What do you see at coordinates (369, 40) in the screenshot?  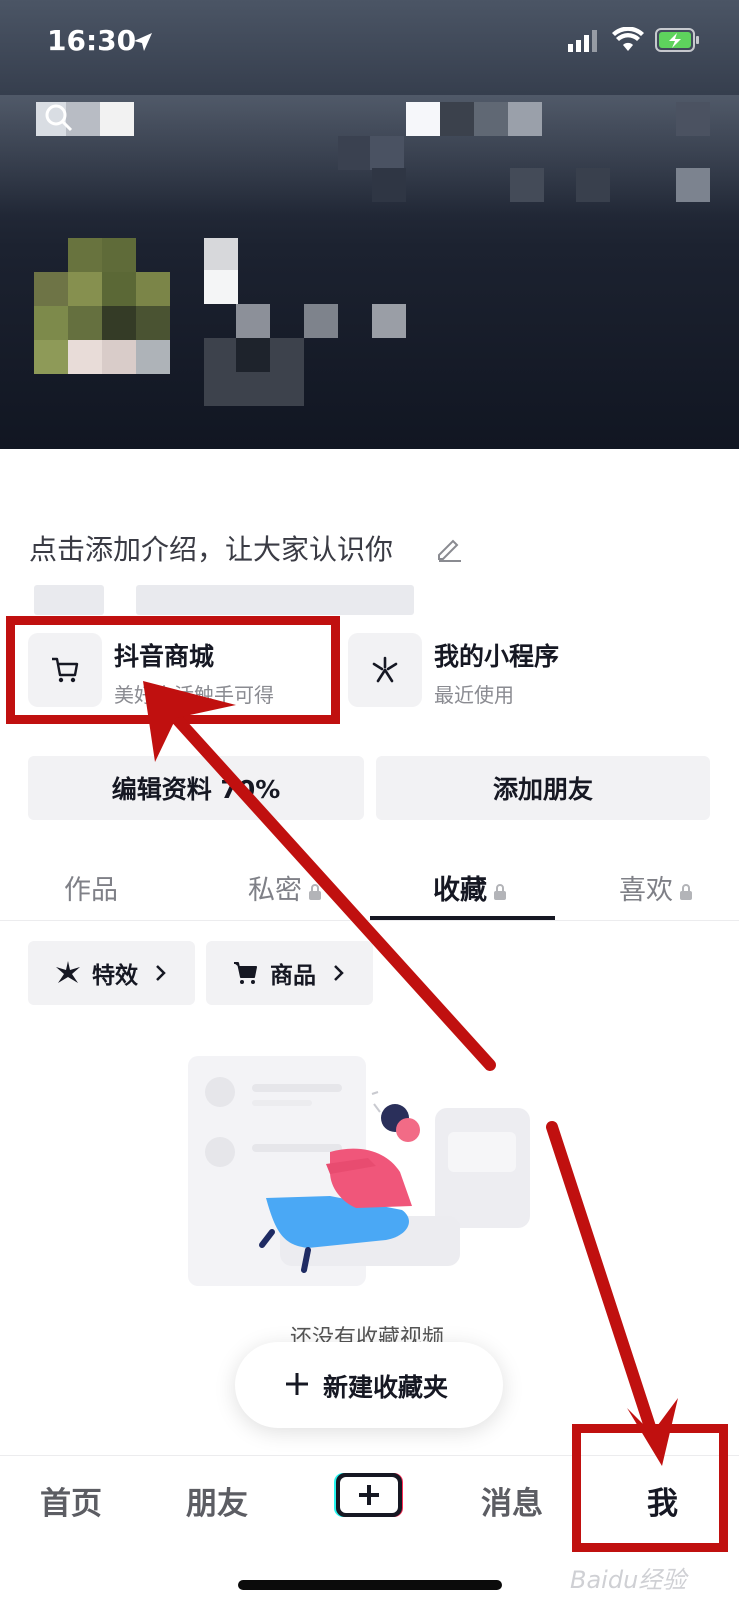 I see `status-bar: 16:30` at bounding box center [369, 40].